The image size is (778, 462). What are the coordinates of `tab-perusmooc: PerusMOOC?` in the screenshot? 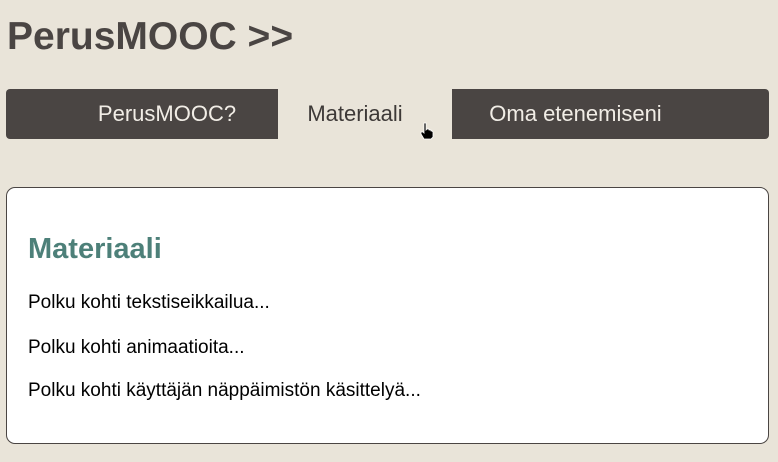 It's located at (142, 114).